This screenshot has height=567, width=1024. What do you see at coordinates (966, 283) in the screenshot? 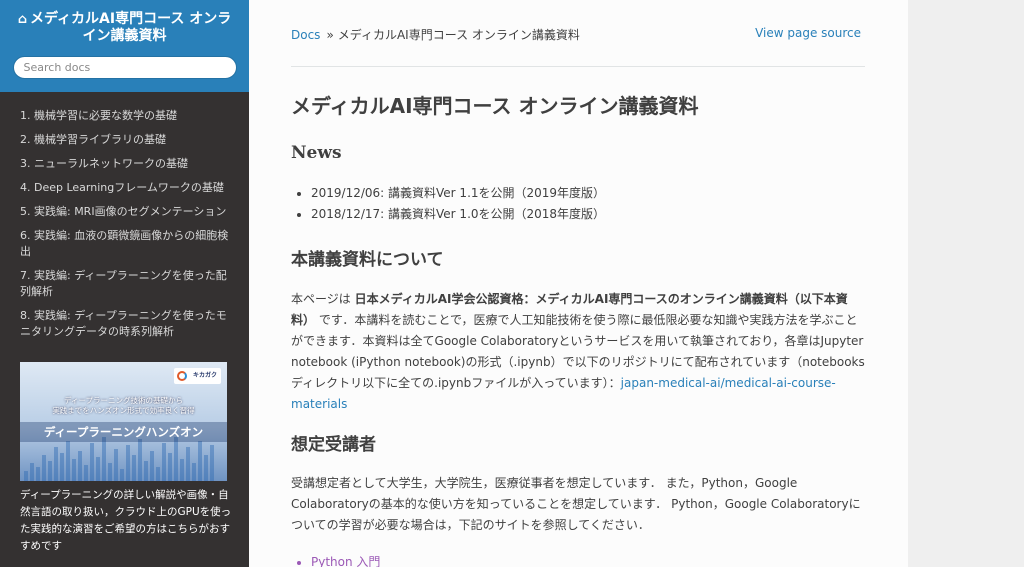
I see `right-gutter` at bounding box center [966, 283].